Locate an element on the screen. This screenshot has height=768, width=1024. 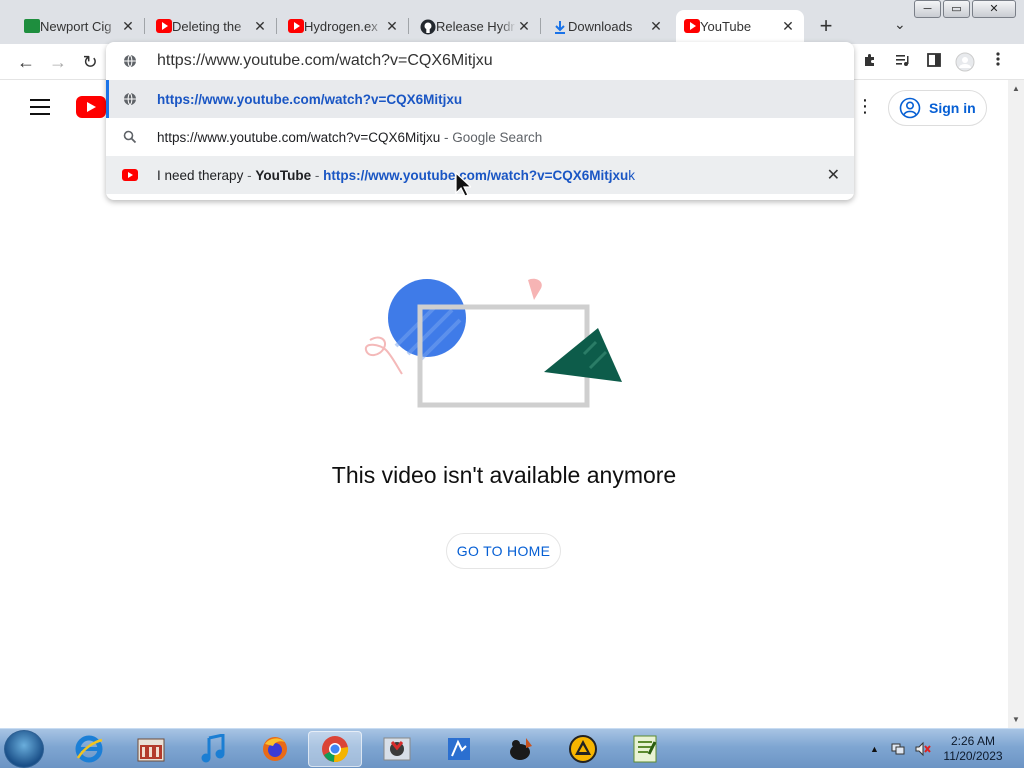
tray-expand-arrow-icon: ▲ is located at coordinates (874, 749).